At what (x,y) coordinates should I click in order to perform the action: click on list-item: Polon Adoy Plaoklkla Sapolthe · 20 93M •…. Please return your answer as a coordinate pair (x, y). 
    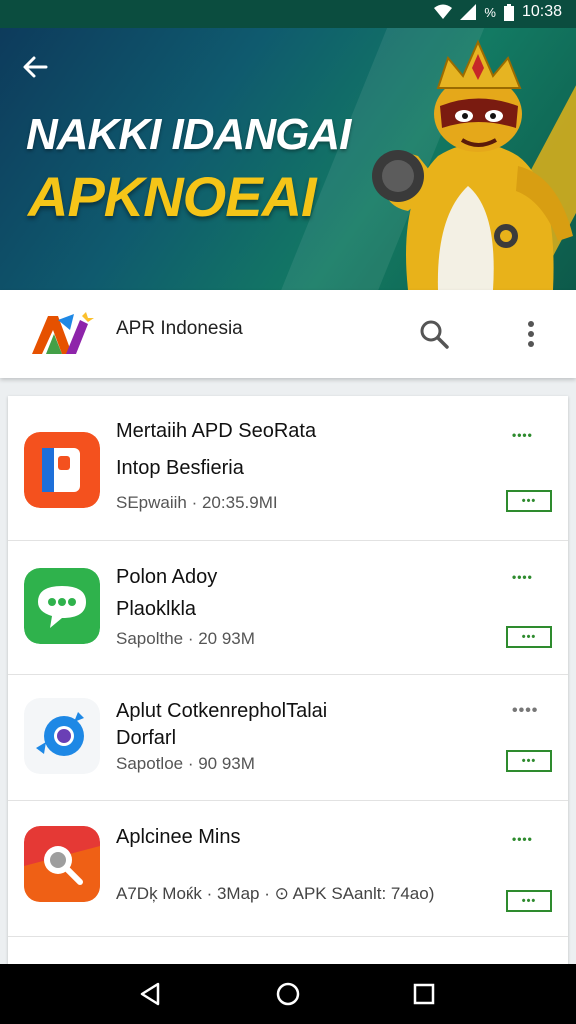
    Looking at the image, I should click on (288, 607).